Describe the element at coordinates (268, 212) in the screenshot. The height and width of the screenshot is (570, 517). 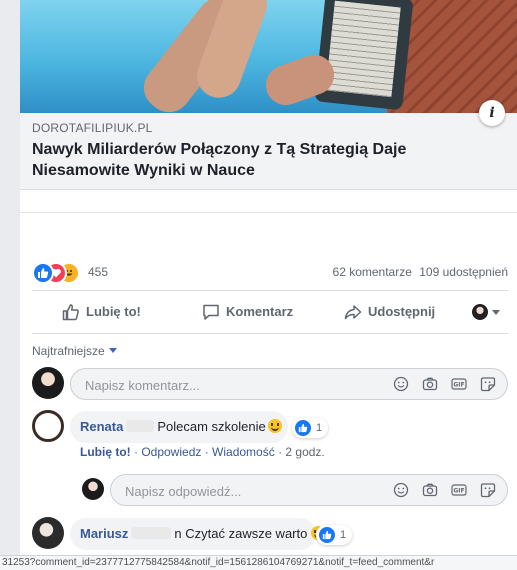
I see `divider` at that location.